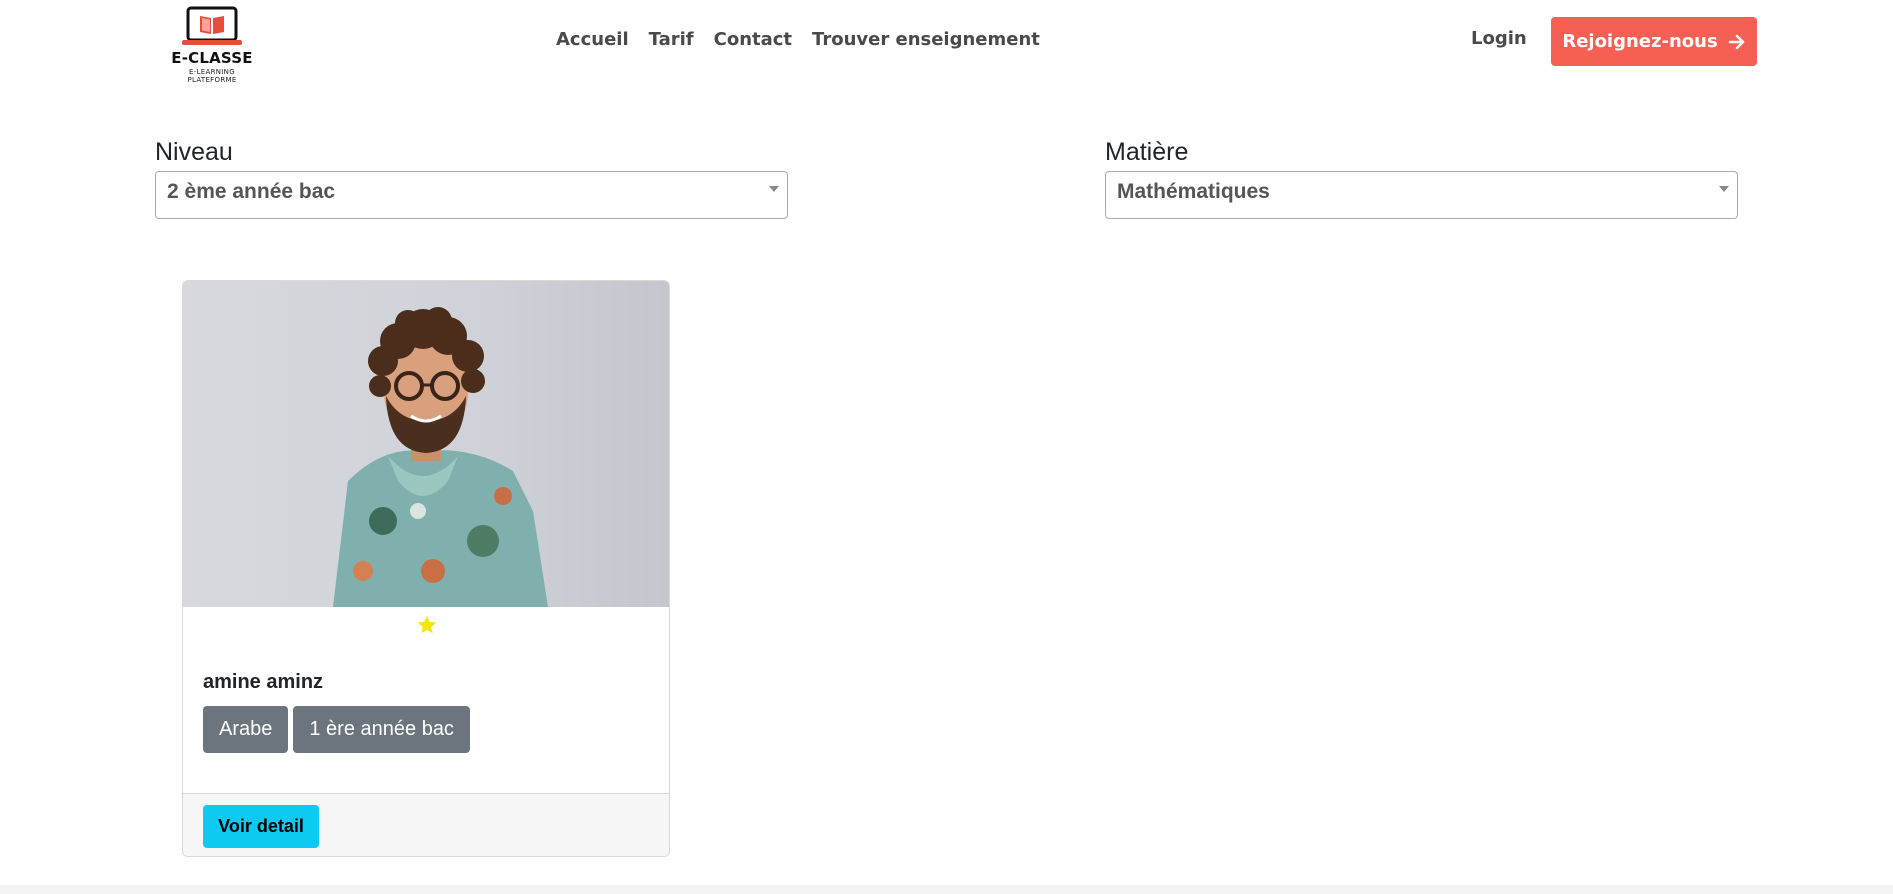  What do you see at coordinates (246, 729) in the screenshot?
I see `subject-badge: Arabe` at bounding box center [246, 729].